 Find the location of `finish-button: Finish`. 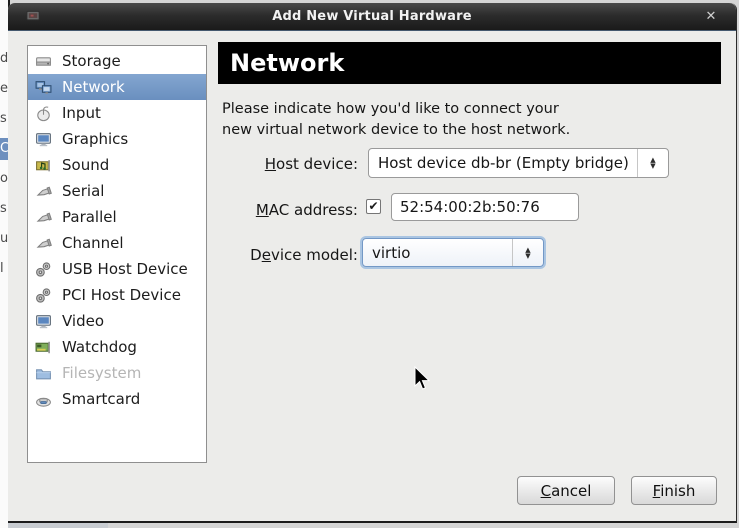

finish-button: Finish is located at coordinates (674, 490).